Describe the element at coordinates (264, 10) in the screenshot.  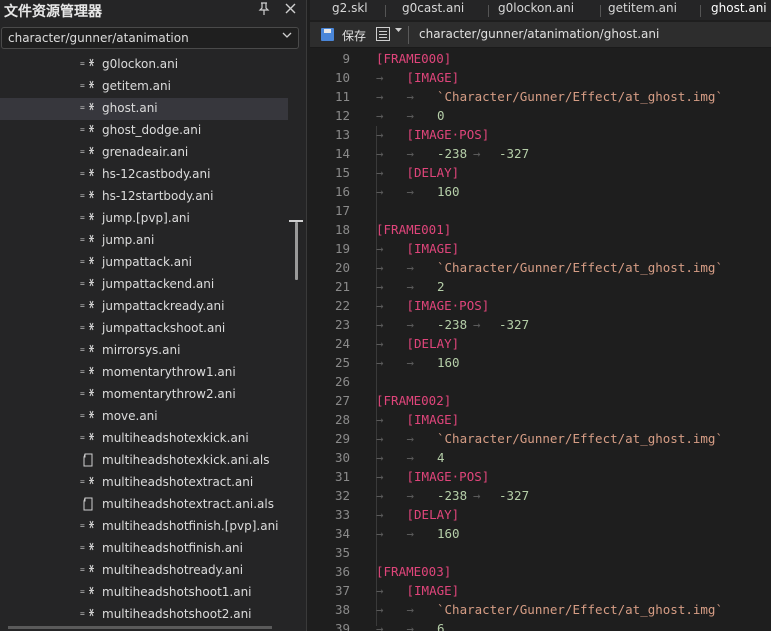
I see `pin-icon` at that location.